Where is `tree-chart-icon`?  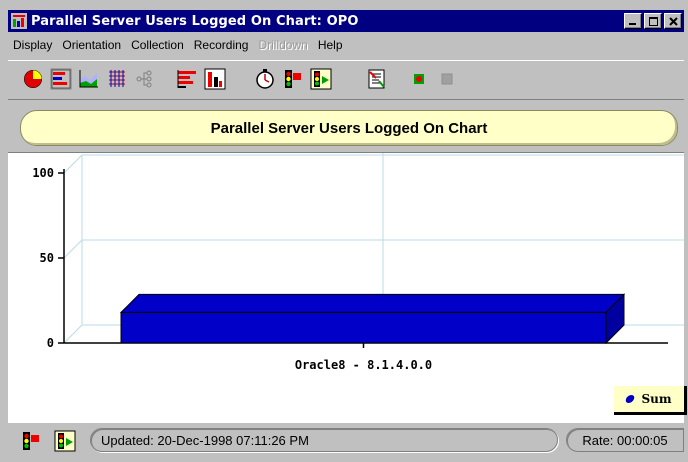 tree-chart-icon is located at coordinates (145, 79).